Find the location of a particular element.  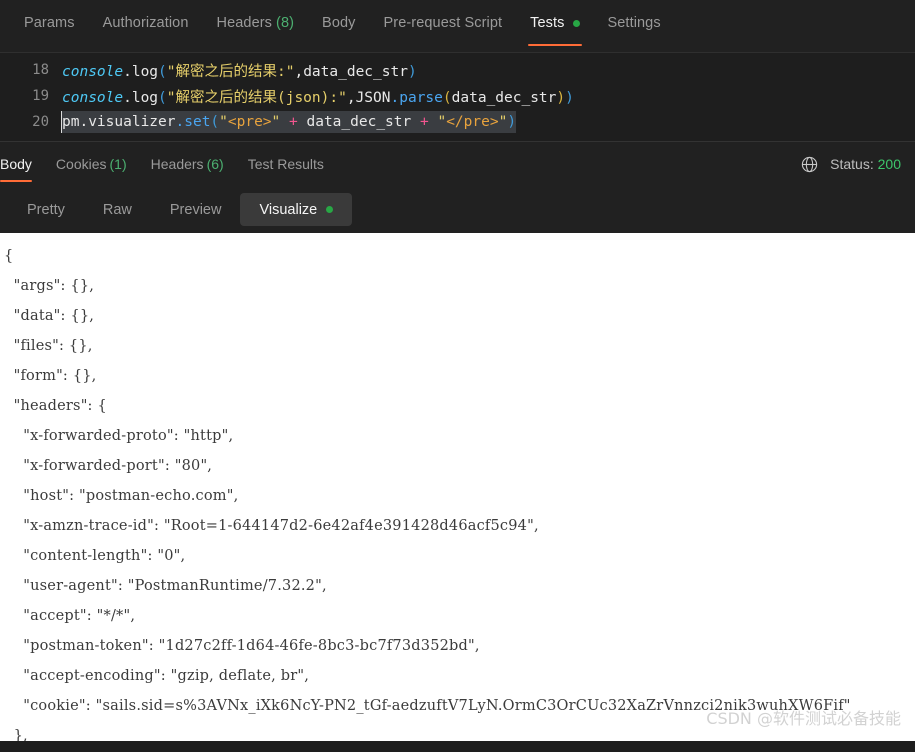

token-pre-close-tag: </pre> is located at coordinates (472, 122).